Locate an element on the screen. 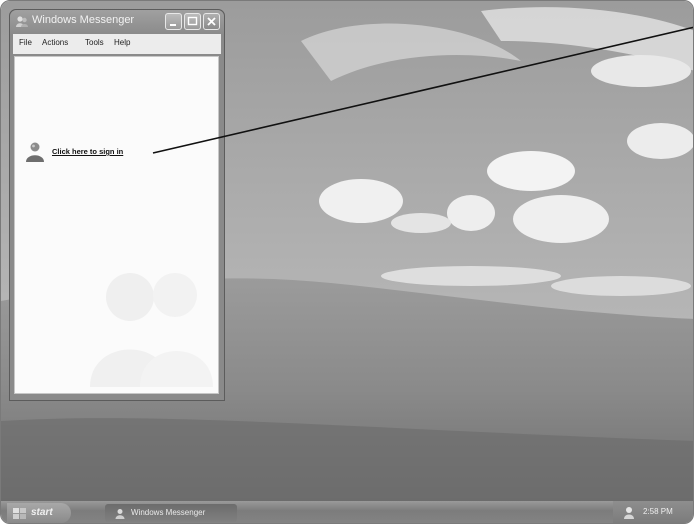  menu-actions: Actions is located at coordinates (55, 42).